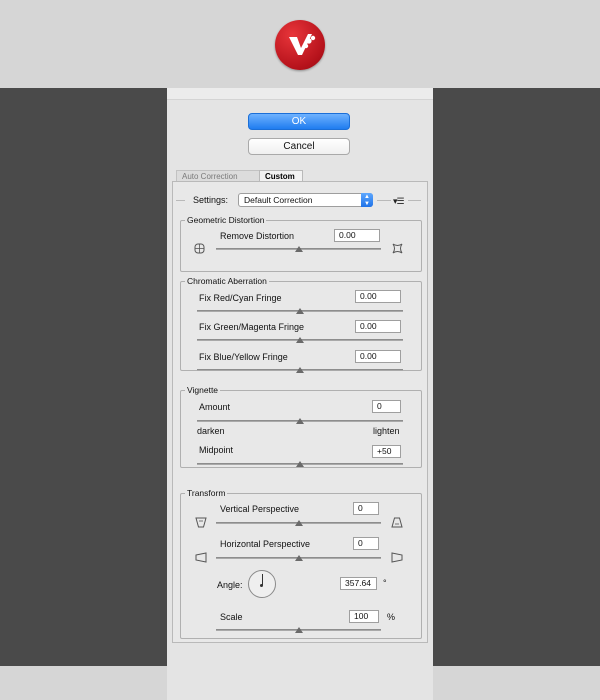 The height and width of the screenshot is (700, 600). What do you see at coordinates (257, 236) in the screenshot?
I see `remove-distortion-label: Remove Distortion` at bounding box center [257, 236].